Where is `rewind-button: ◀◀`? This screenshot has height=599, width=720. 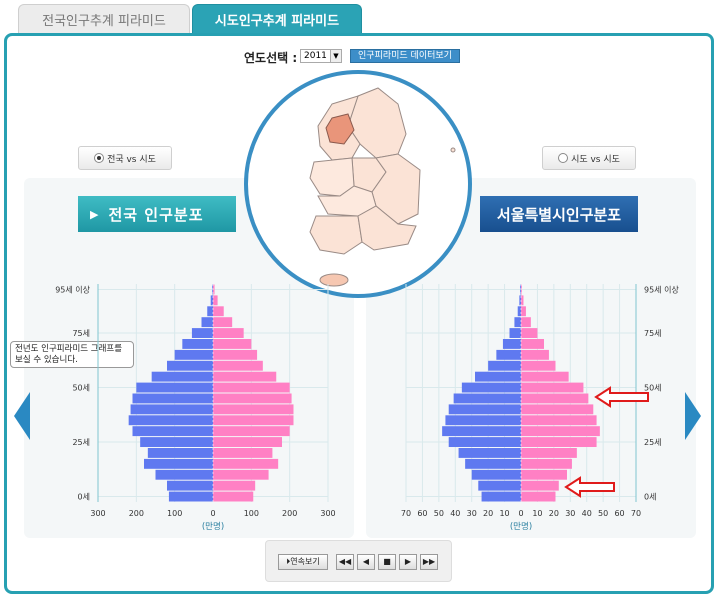
rewind-button: ◀◀ is located at coordinates (345, 562).